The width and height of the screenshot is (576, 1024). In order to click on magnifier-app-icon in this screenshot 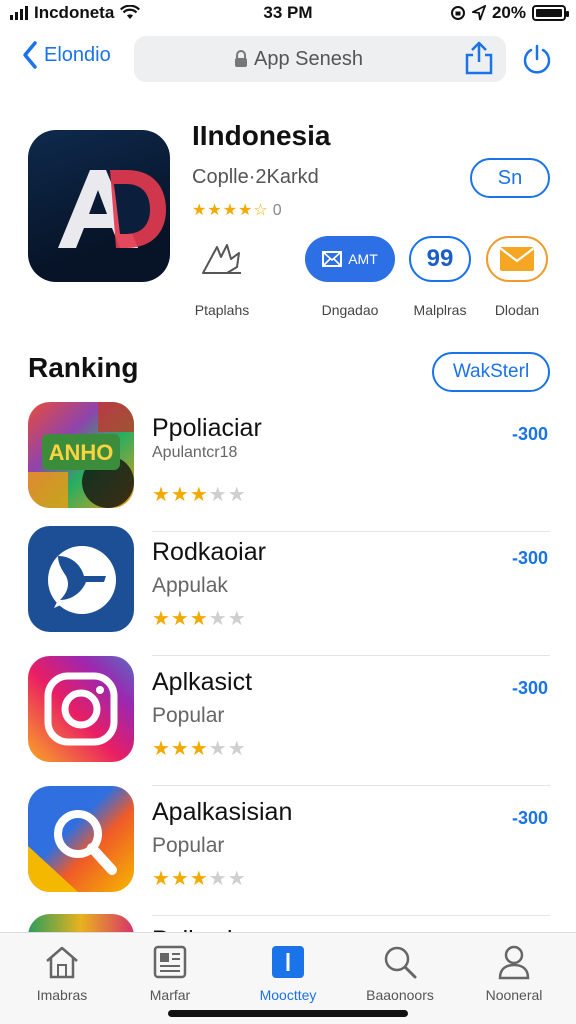, I will do `click(81, 839)`.